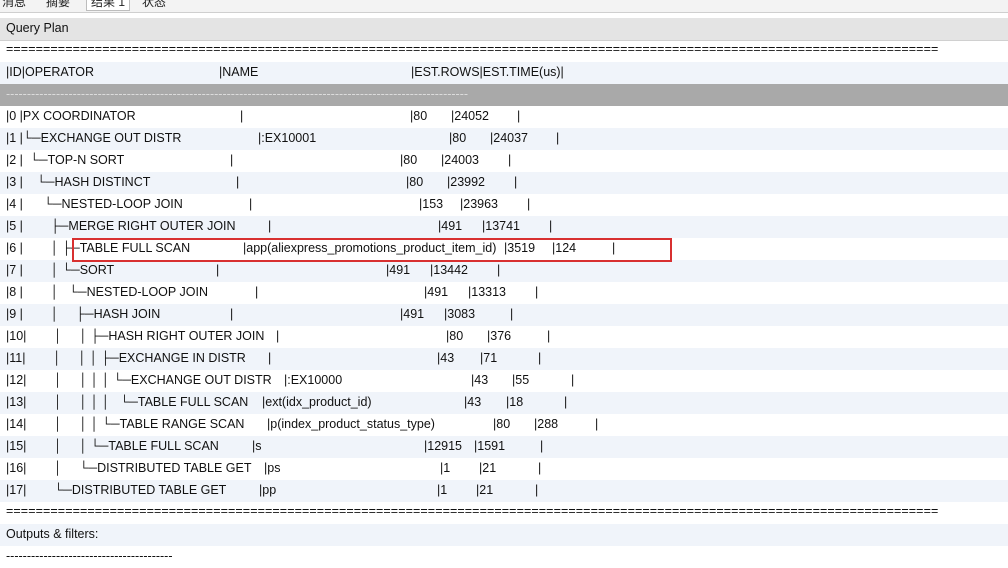 This screenshot has width=1008, height=568. What do you see at coordinates (490, 446) in the screenshot?
I see `cell-est-time: |1591` at bounding box center [490, 446].